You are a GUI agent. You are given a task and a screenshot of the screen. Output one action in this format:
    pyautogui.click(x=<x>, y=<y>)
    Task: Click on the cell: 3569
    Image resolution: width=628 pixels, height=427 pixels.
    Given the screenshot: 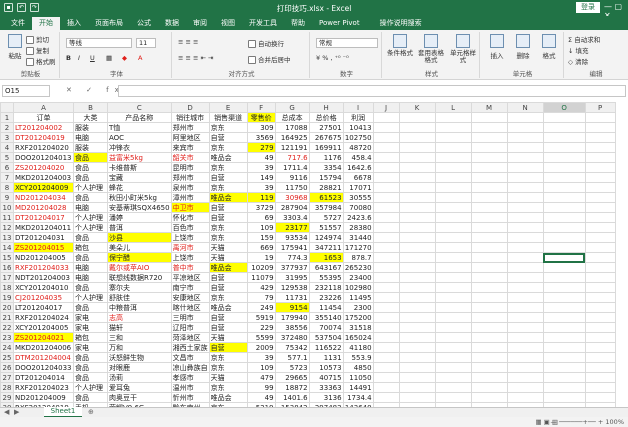 What is the action you would take?
    pyautogui.click(x=261, y=137)
    